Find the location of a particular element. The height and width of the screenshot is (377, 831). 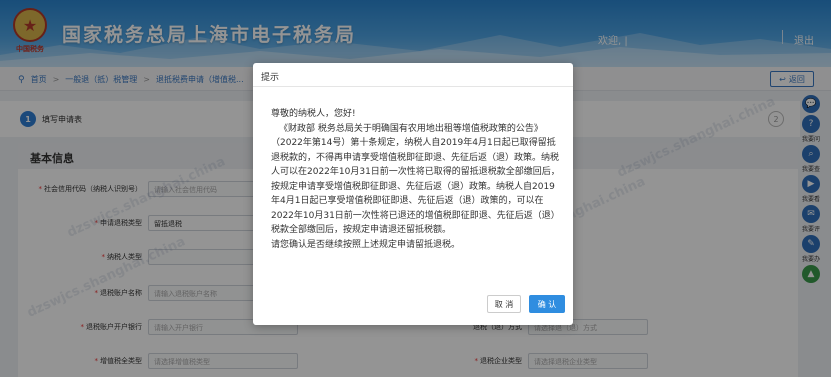

cancel-button: 取 消 is located at coordinates (504, 304).